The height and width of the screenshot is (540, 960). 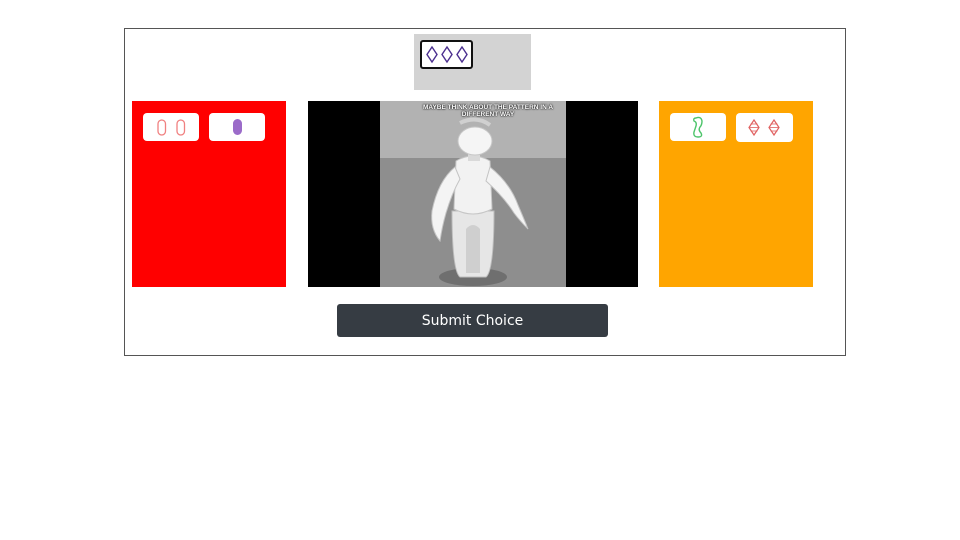 I want to click on choice-card-one-outline-squiggle, so click(x=698, y=127).